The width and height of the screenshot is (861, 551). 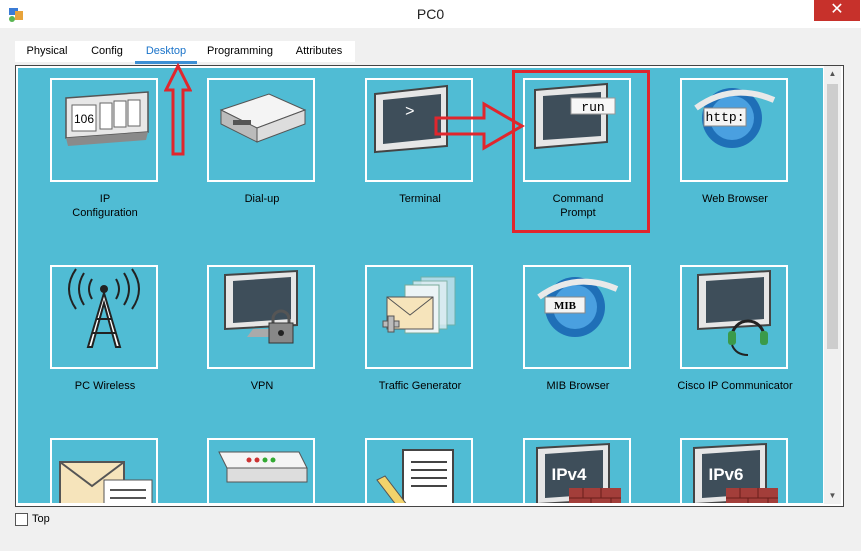 I want to click on web-browser-icon: http:, so click(x=735, y=118).